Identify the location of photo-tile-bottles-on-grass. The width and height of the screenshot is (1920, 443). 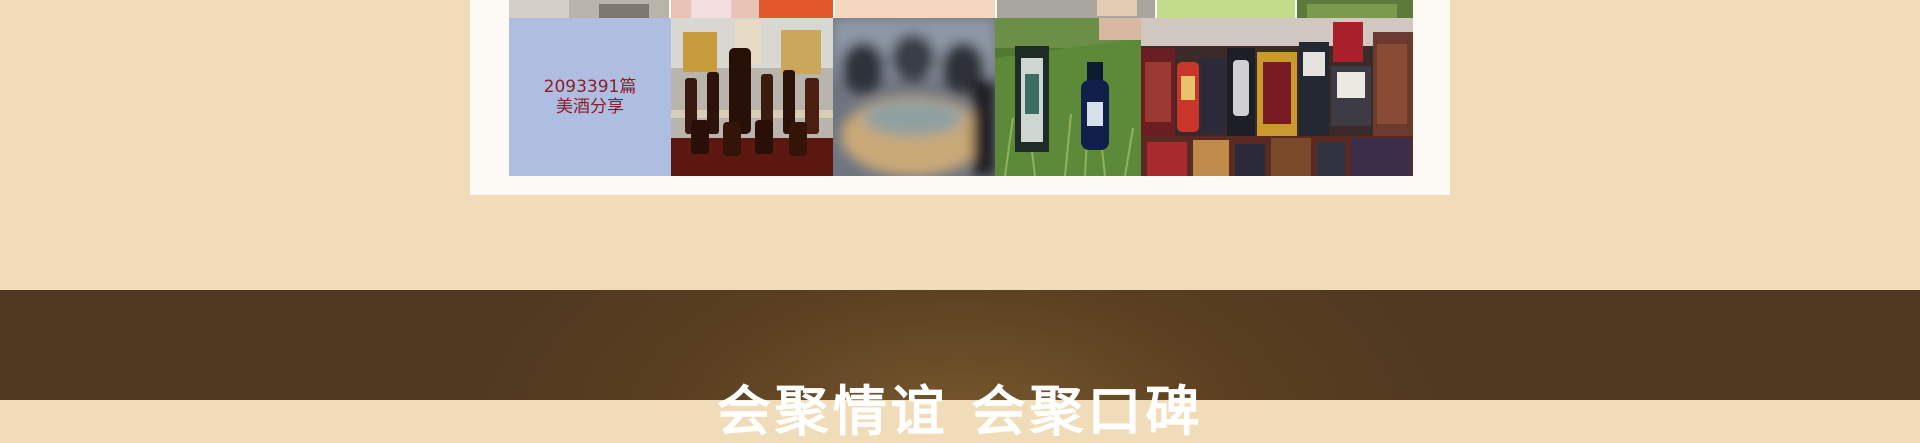
(1068, 97).